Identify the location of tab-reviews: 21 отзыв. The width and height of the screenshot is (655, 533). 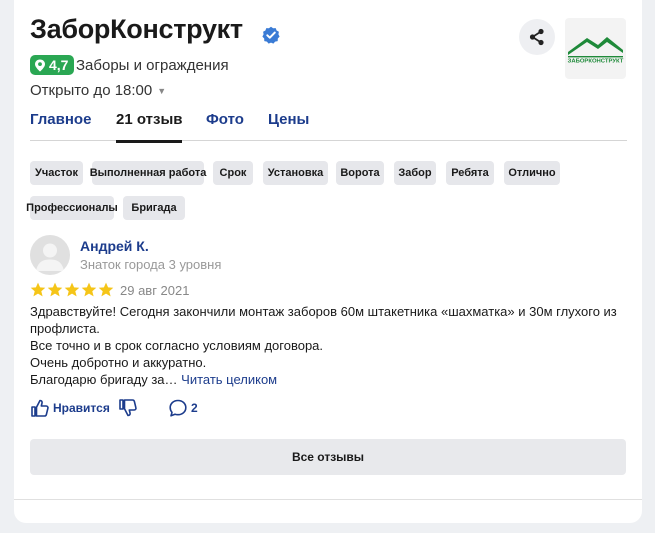
(149, 127).